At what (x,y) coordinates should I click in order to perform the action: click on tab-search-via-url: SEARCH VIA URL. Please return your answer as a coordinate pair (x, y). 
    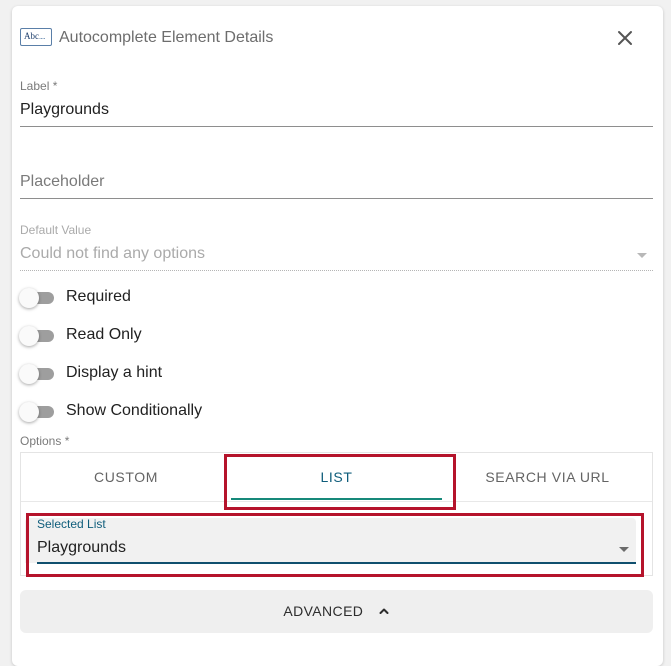
    Looking at the image, I should click on (547, 477).